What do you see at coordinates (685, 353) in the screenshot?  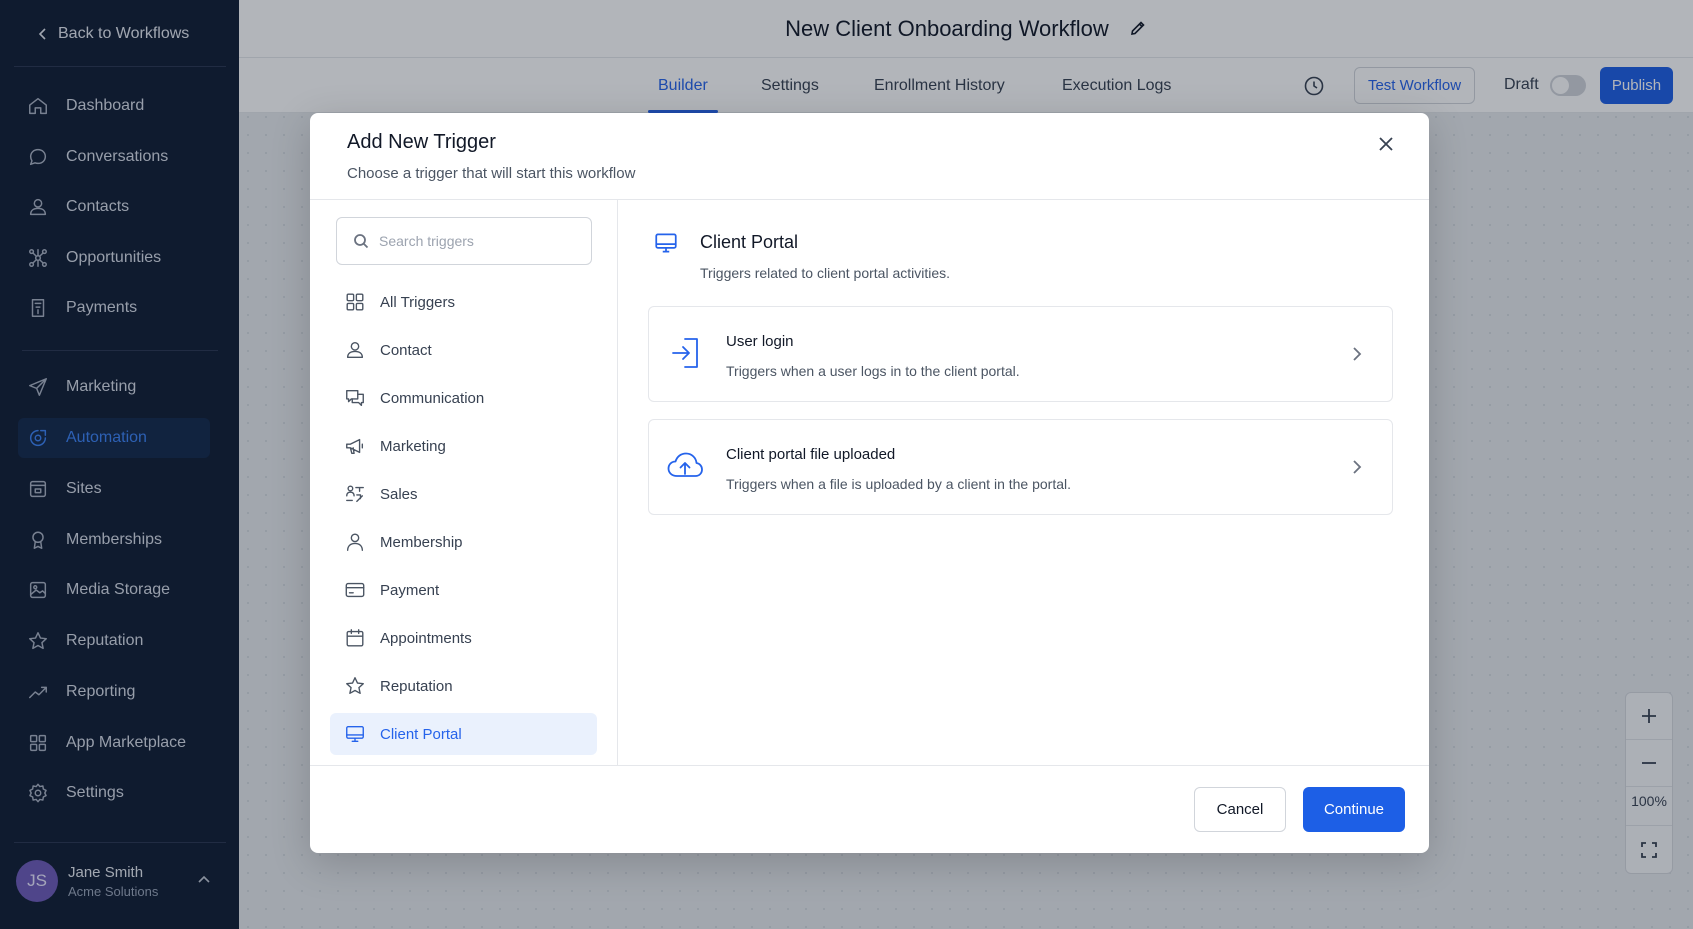 I see `login-icon` at bounding box center [685, 353].